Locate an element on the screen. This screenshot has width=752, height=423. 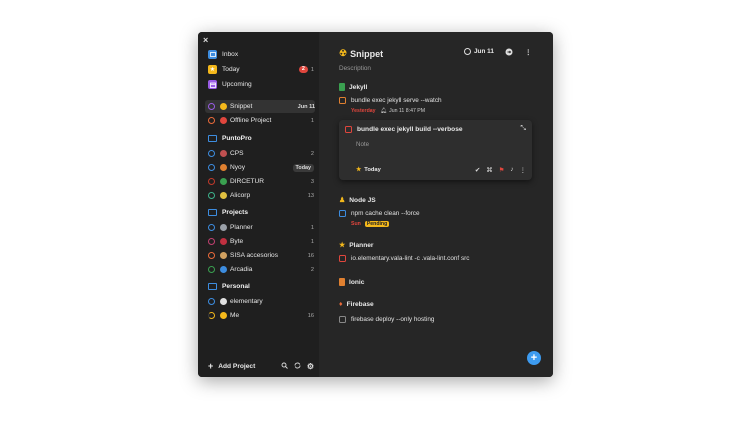
sidebar-item-label: Alicorp is located at coordinates (240, 195).